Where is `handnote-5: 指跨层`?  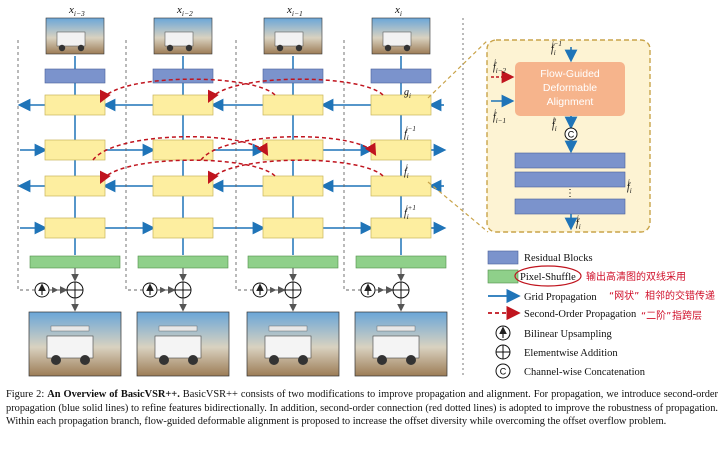 handnote-5: 指跨层 is located at coordinates (687, 315).